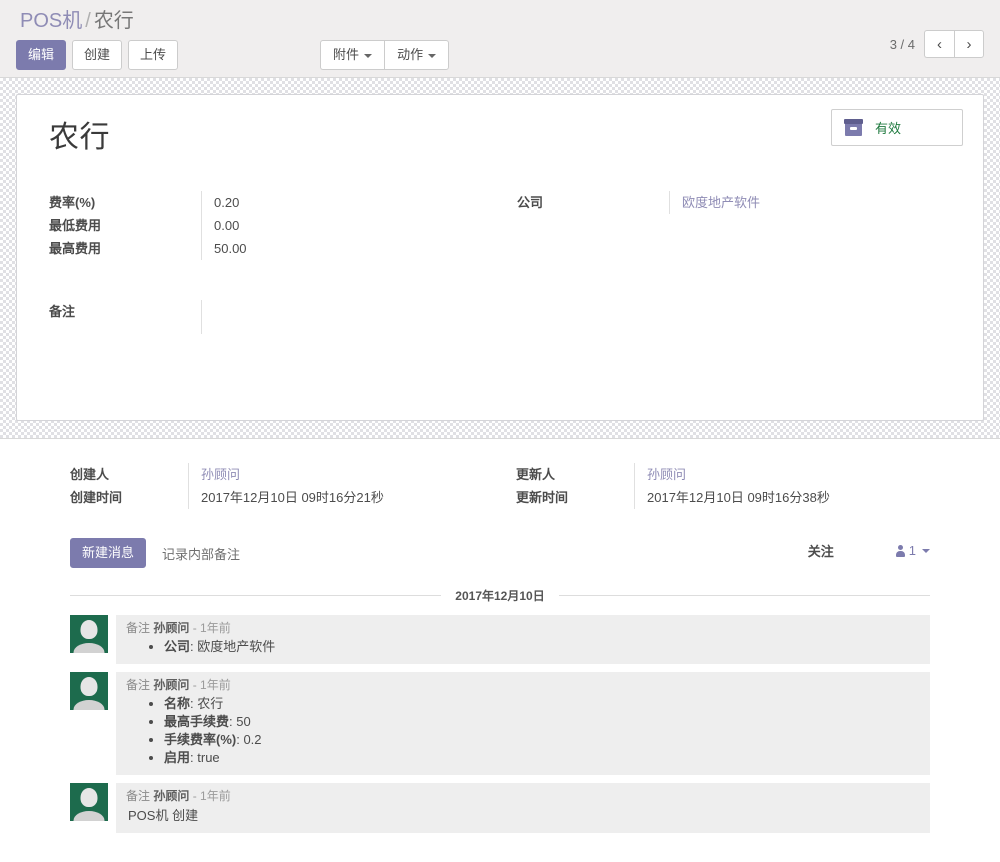  Describe the element at coordinates (810, 202) in the screenshot. I see `field-value-company: 欧度地产软件` at that location.